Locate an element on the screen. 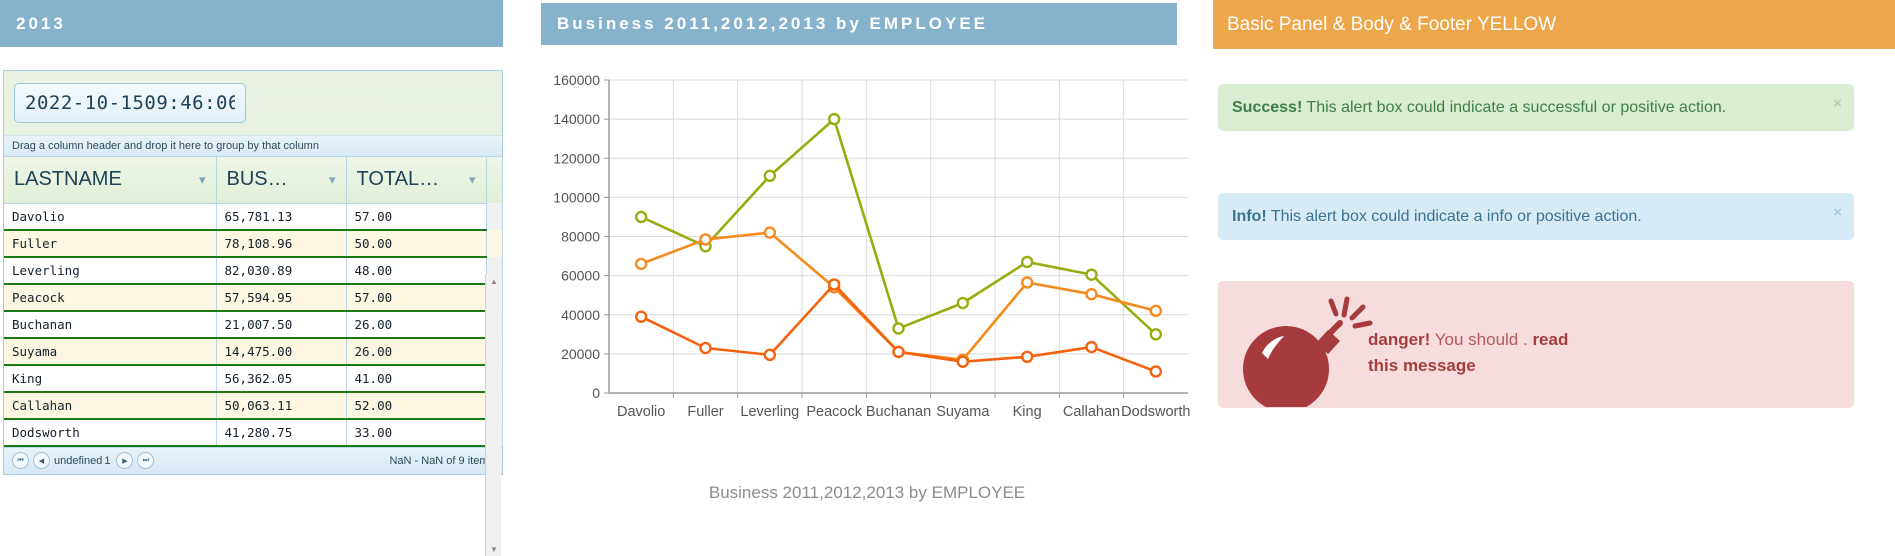 This screenshot has height=556, width=1895. pager-page-label: undefined is located at coordinates (78, 460).